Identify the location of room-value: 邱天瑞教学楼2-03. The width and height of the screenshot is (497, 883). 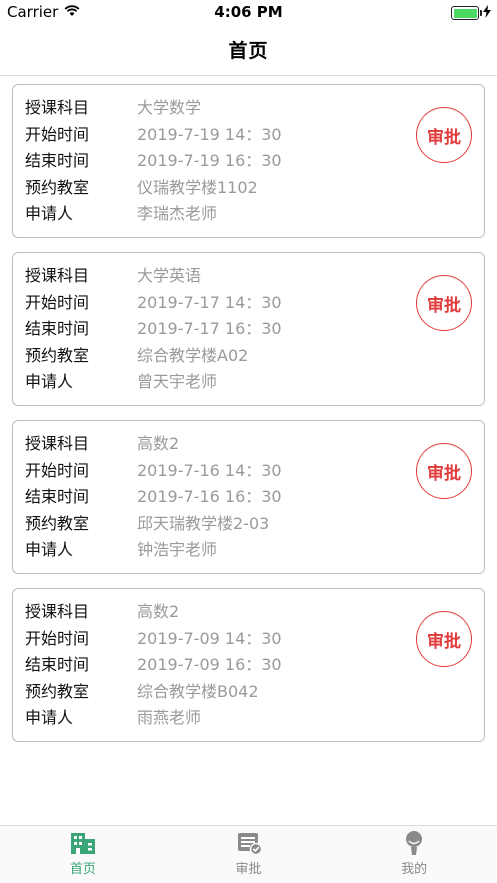
(203, 523).